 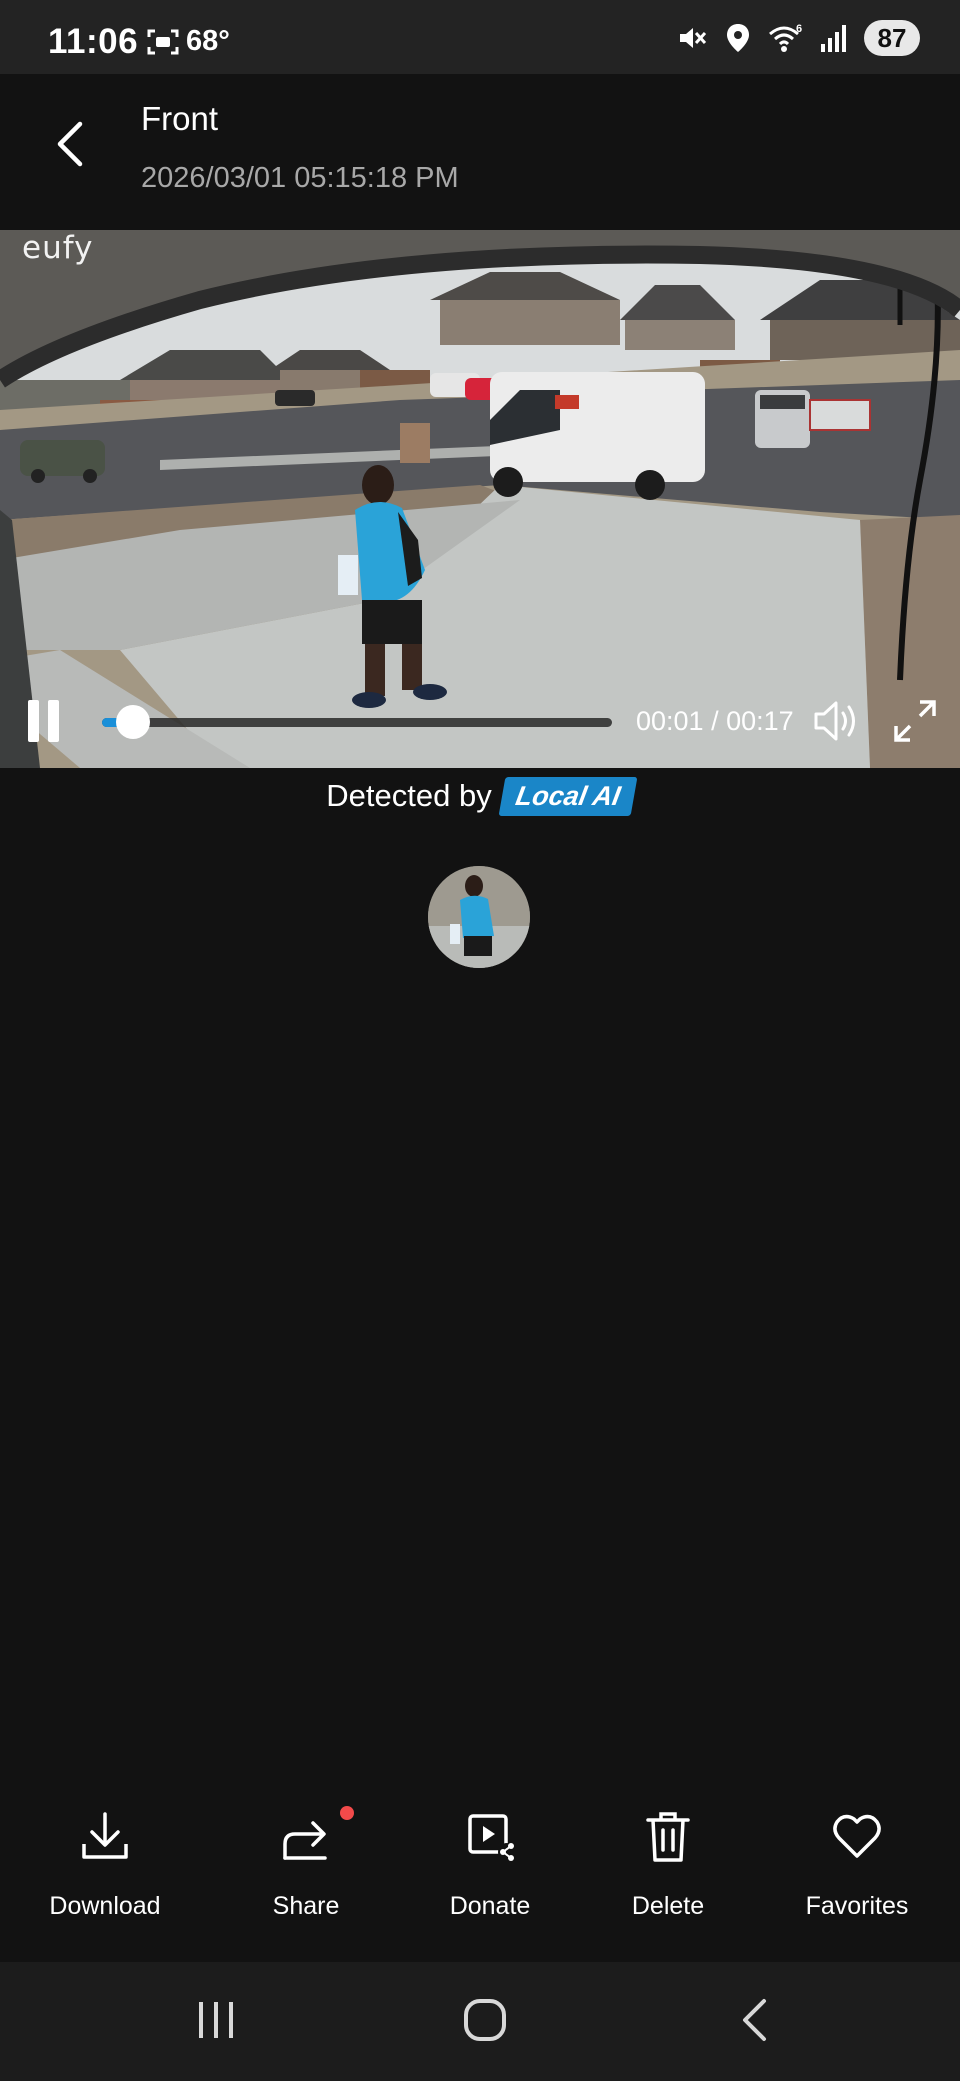 What do you see at coordinates (837, 721) in the screenshot?
I see `volume-icon` at bounding box center [837, 721].